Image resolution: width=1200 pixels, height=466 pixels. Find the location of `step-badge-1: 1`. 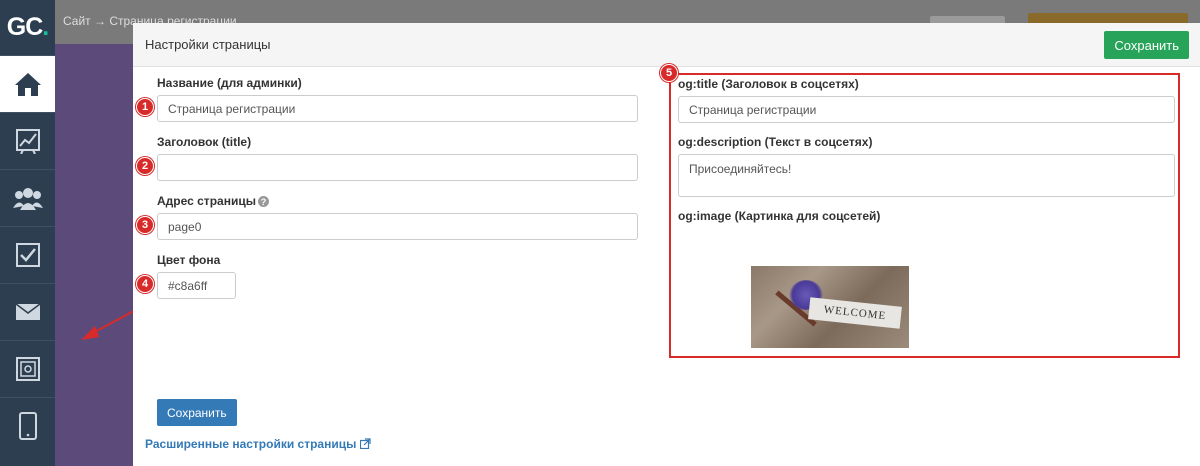

step-badge-1: 1 is located at coordinates (145, 107).